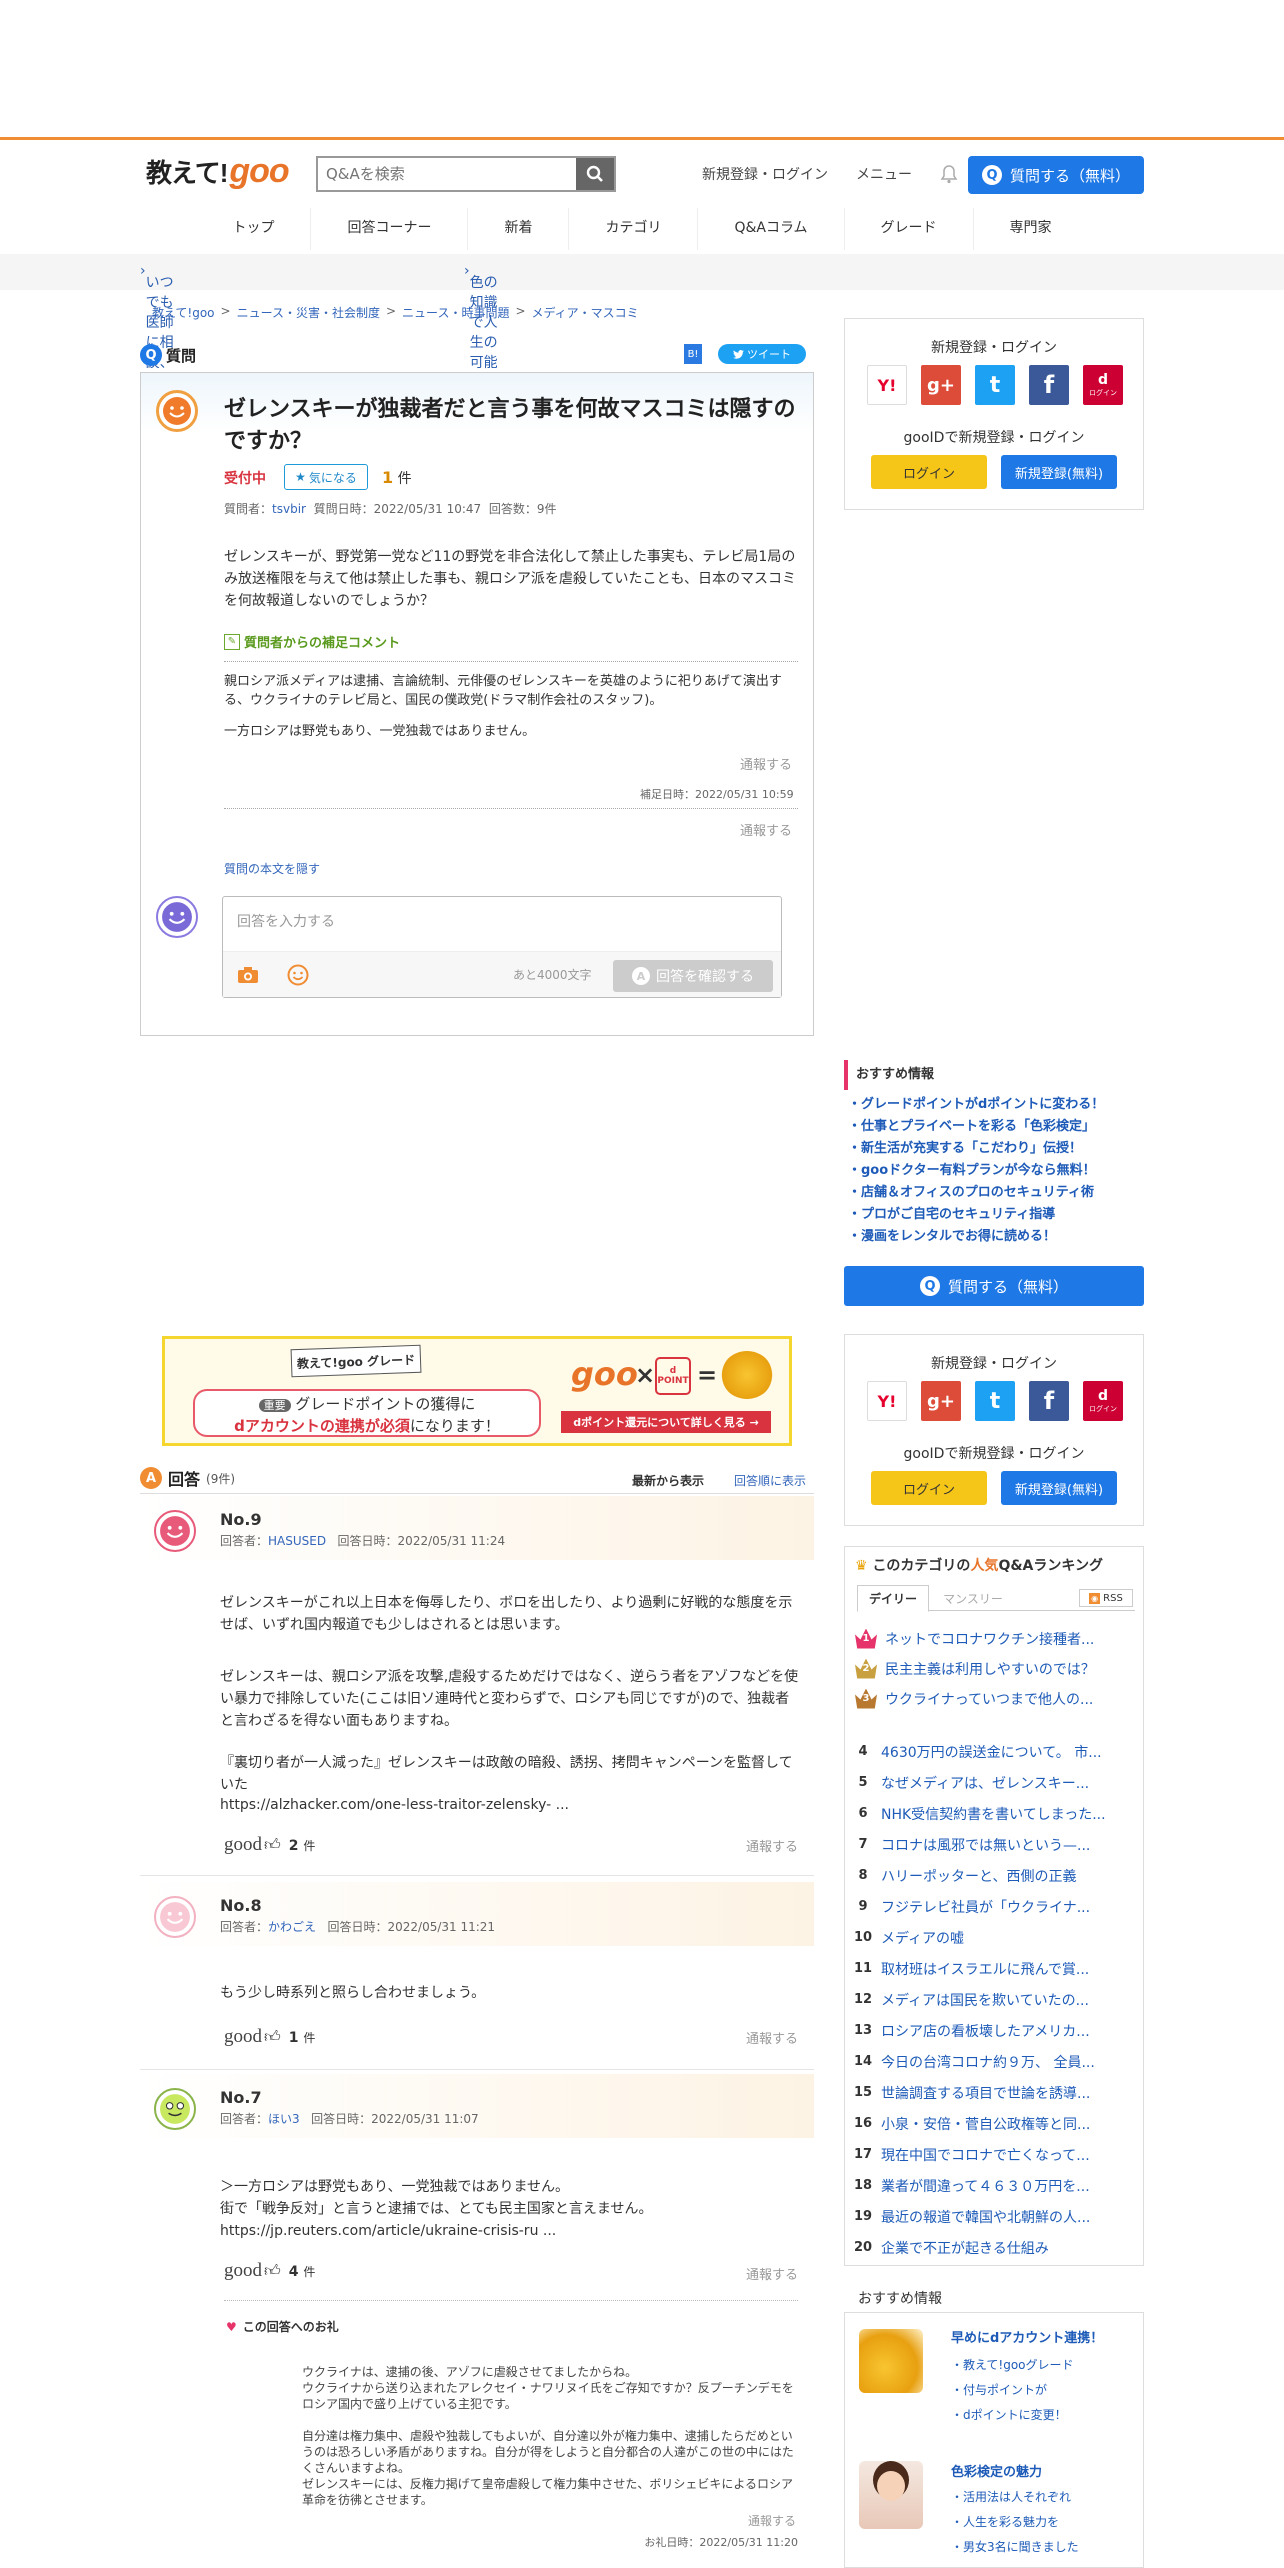  What do you see at coordinates (994, 1149) in the screenshot?
I see `recommended-item: ・新生活が充実する「こだわり」伝授！` at bounding box center [994, 1149].